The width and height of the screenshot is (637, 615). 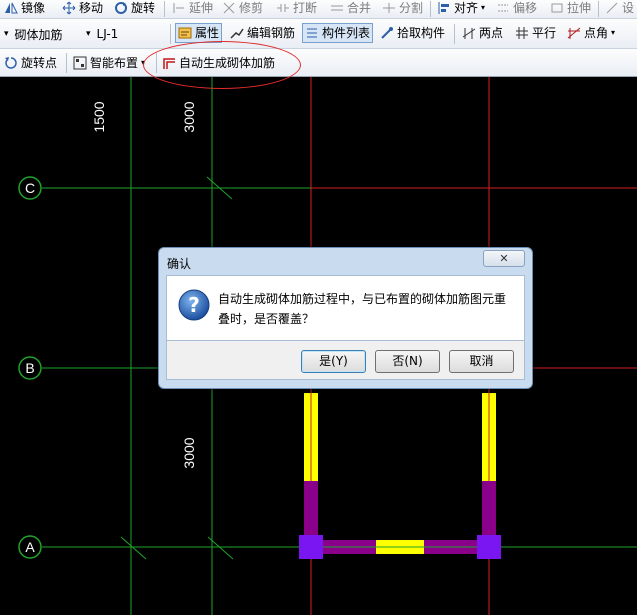 I want to click on yes-button: 是(Y), so click(x=333, y=361).